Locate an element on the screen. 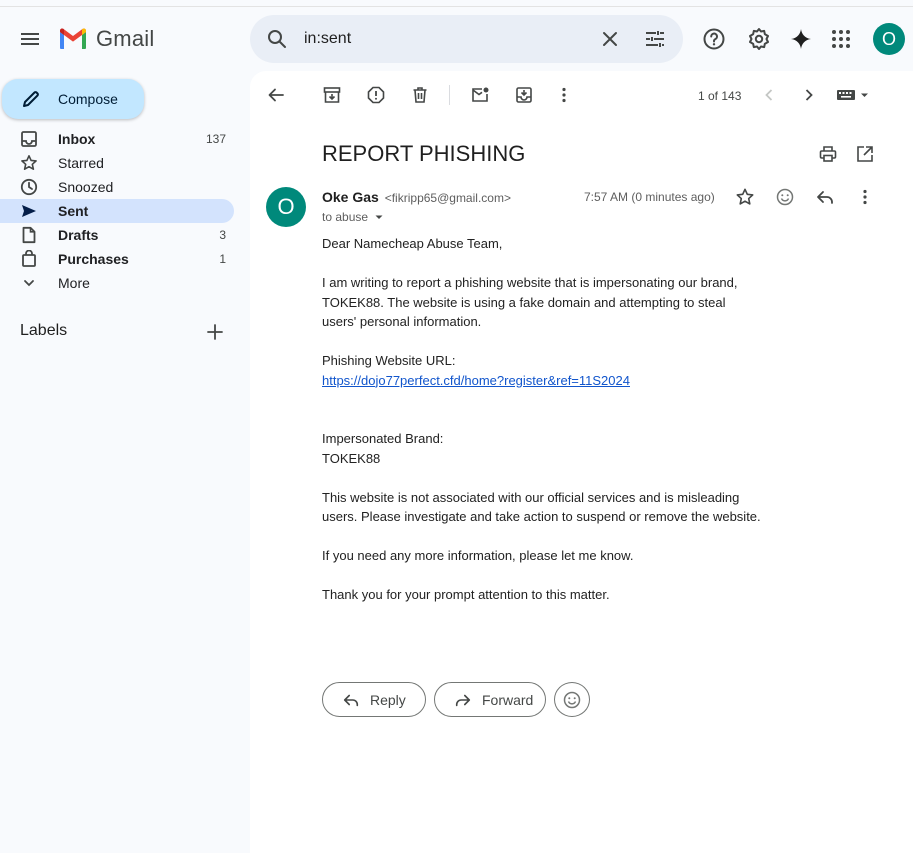 The height and width of the screenshot is (853, 913). gmail-m-icon is located at coordinates (73, 38).